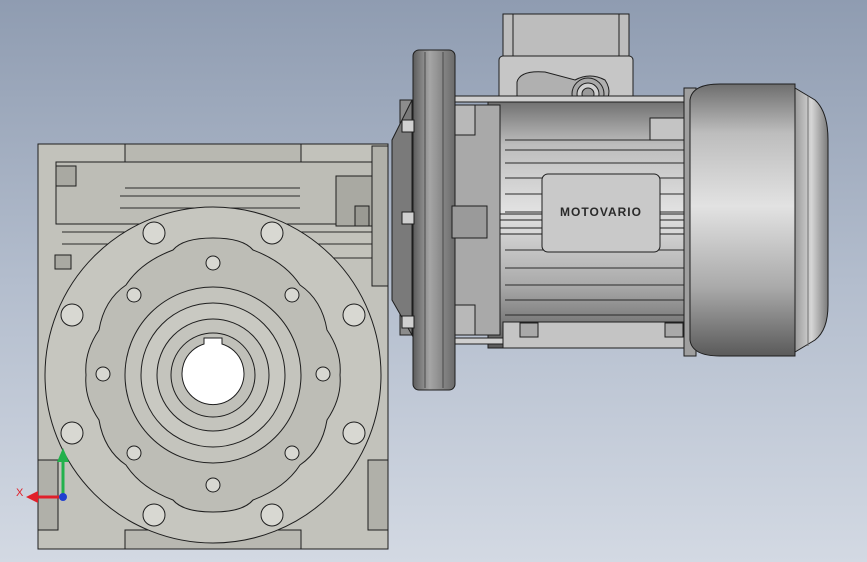 The image size is (867, 562). Describe the element at coordinates (32, 497) in the screenshot. I see `x-axis-arrow` at that location.